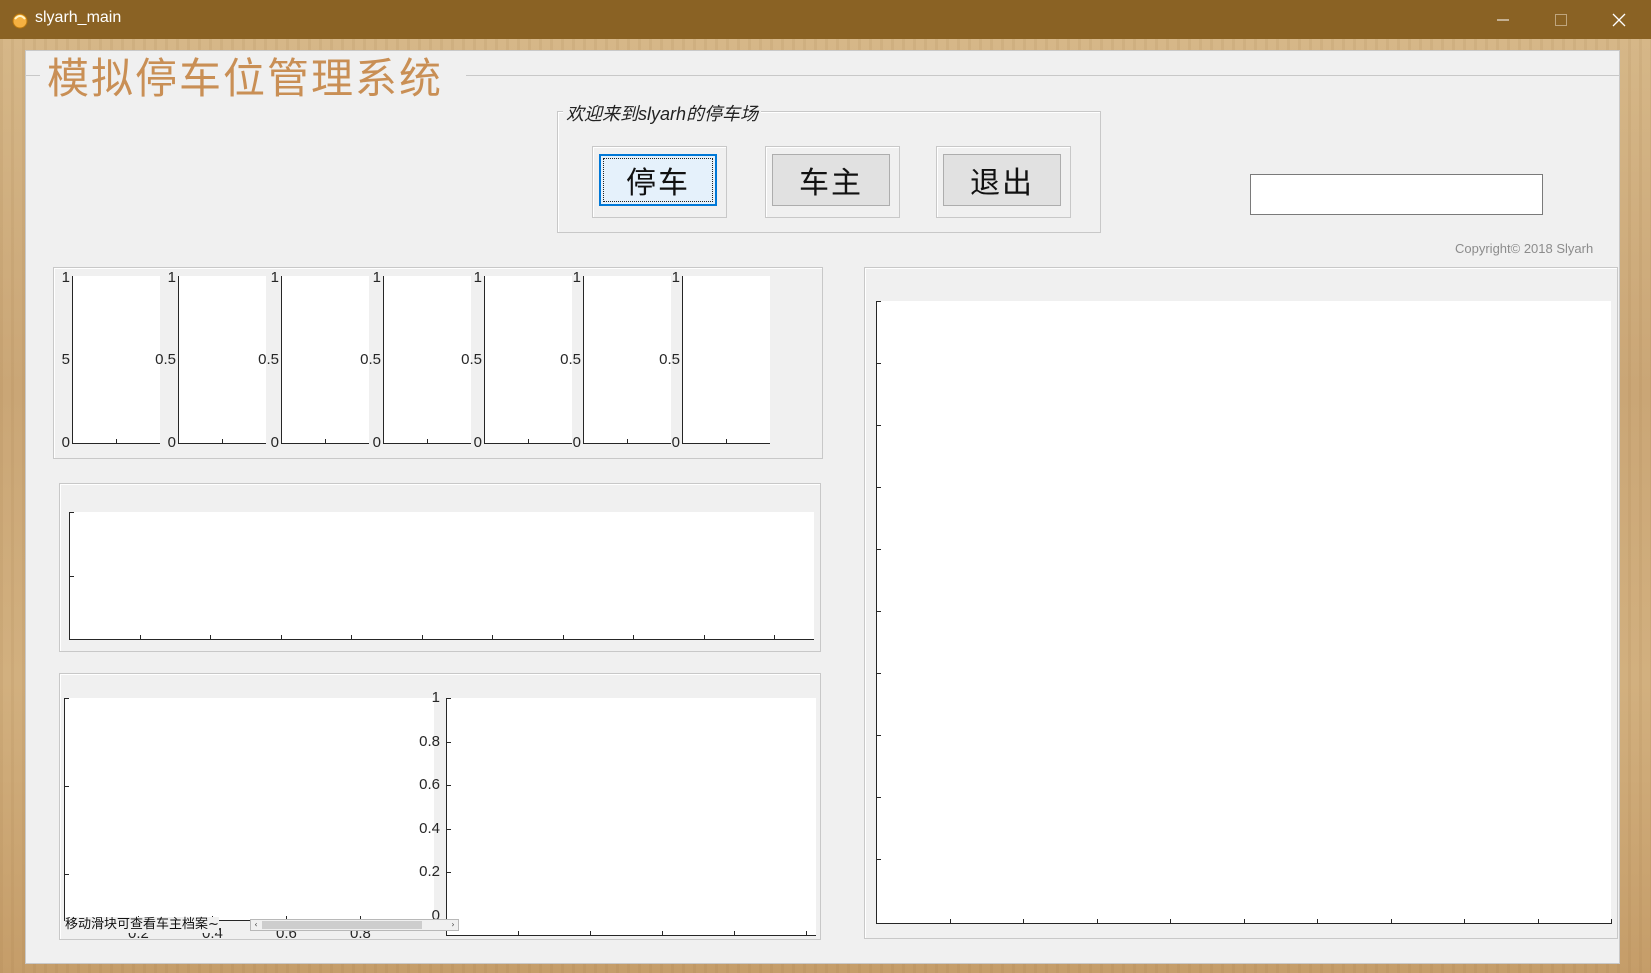 Image resolution: width=1651 pixels, height=973 pixels. I want to click on exit-button: 退出, so click(1002, 180).